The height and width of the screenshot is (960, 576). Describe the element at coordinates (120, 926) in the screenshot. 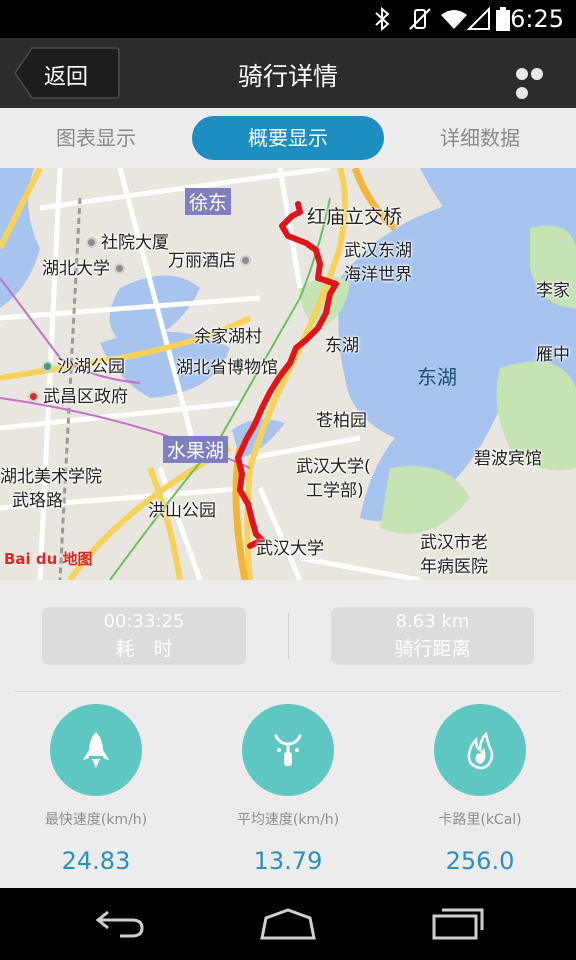

I see `nav-back-icon` at that location.